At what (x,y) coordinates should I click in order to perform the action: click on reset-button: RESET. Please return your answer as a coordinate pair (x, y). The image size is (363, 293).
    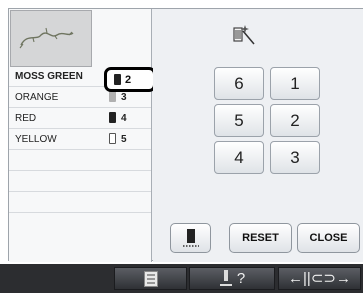
    Looking at the image, I should click on (260, 238).